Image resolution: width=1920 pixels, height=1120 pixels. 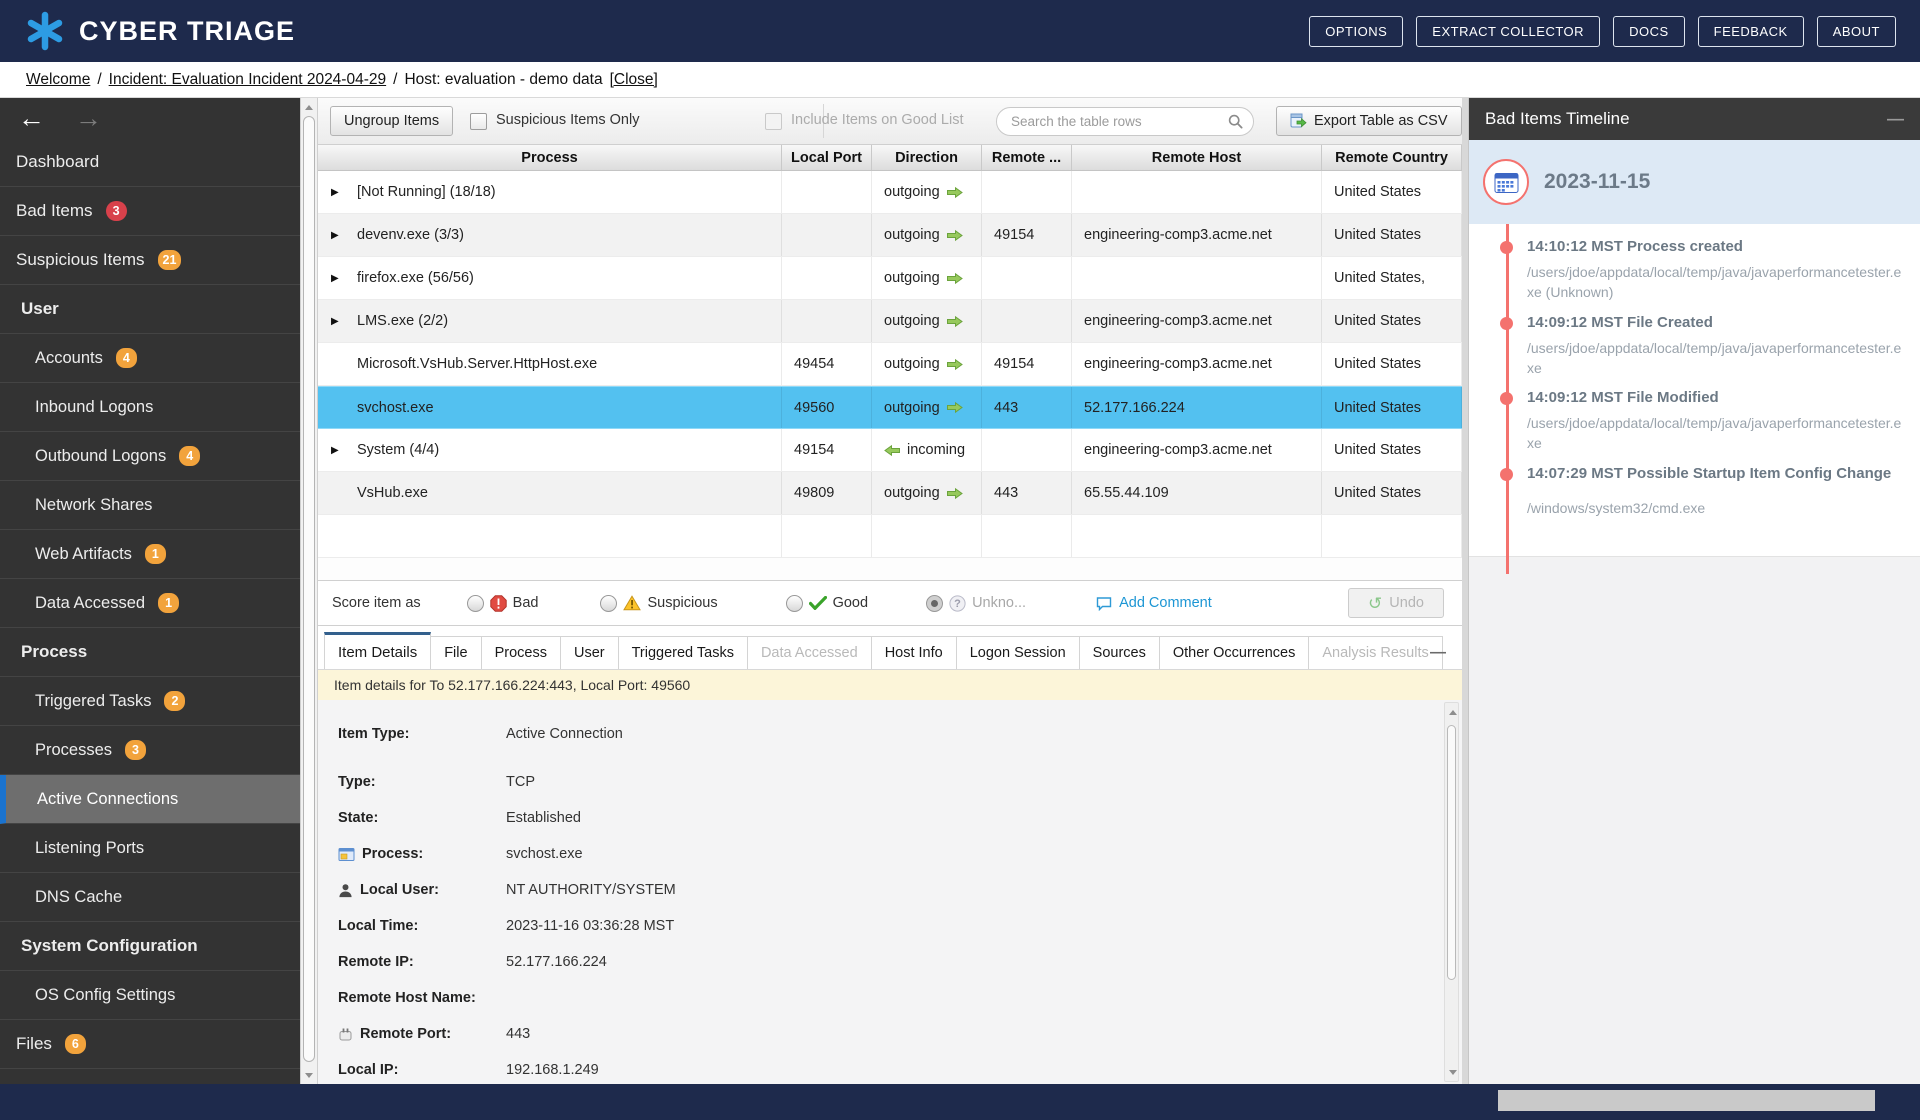 I want to click on tab-sources: Sources, so click(x=1119, y=652).